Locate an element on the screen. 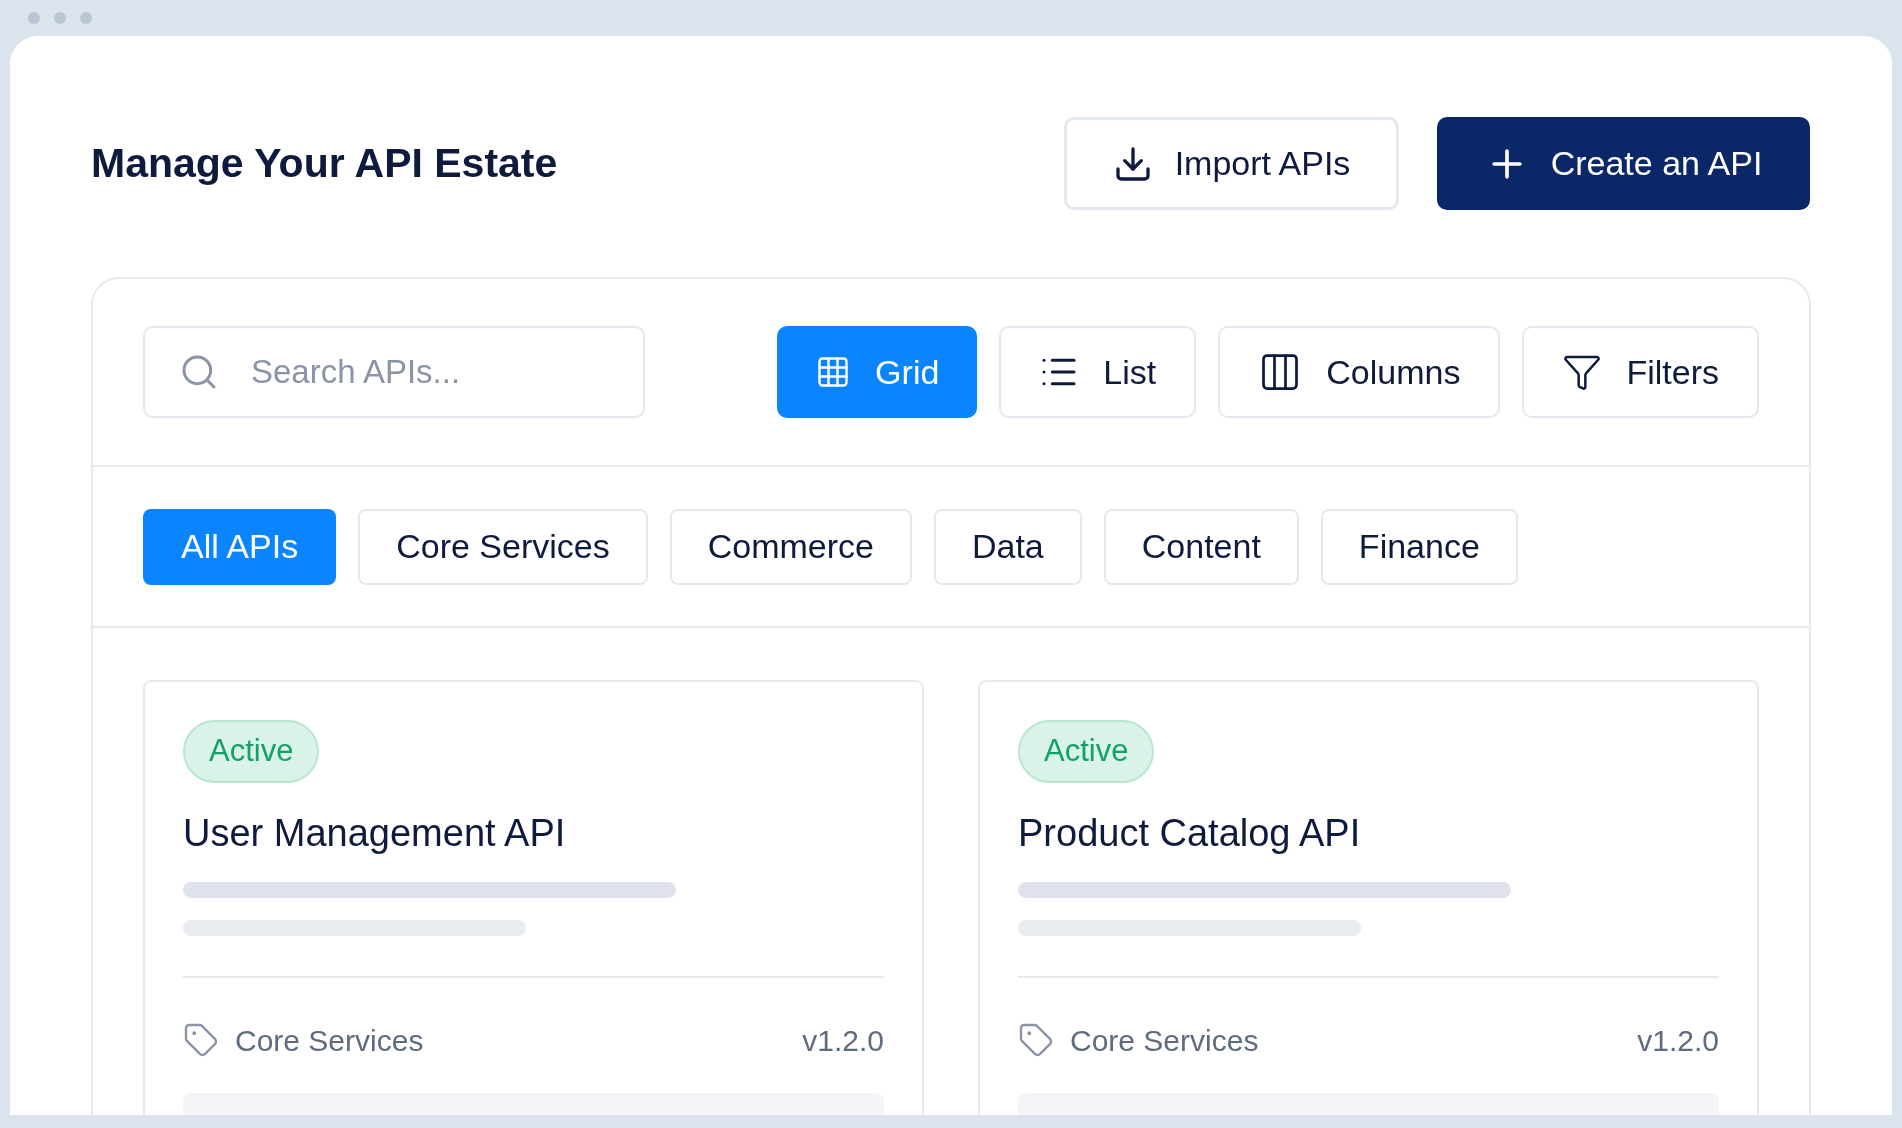  category-chip: Core Services is located at coordinates (503, 546).